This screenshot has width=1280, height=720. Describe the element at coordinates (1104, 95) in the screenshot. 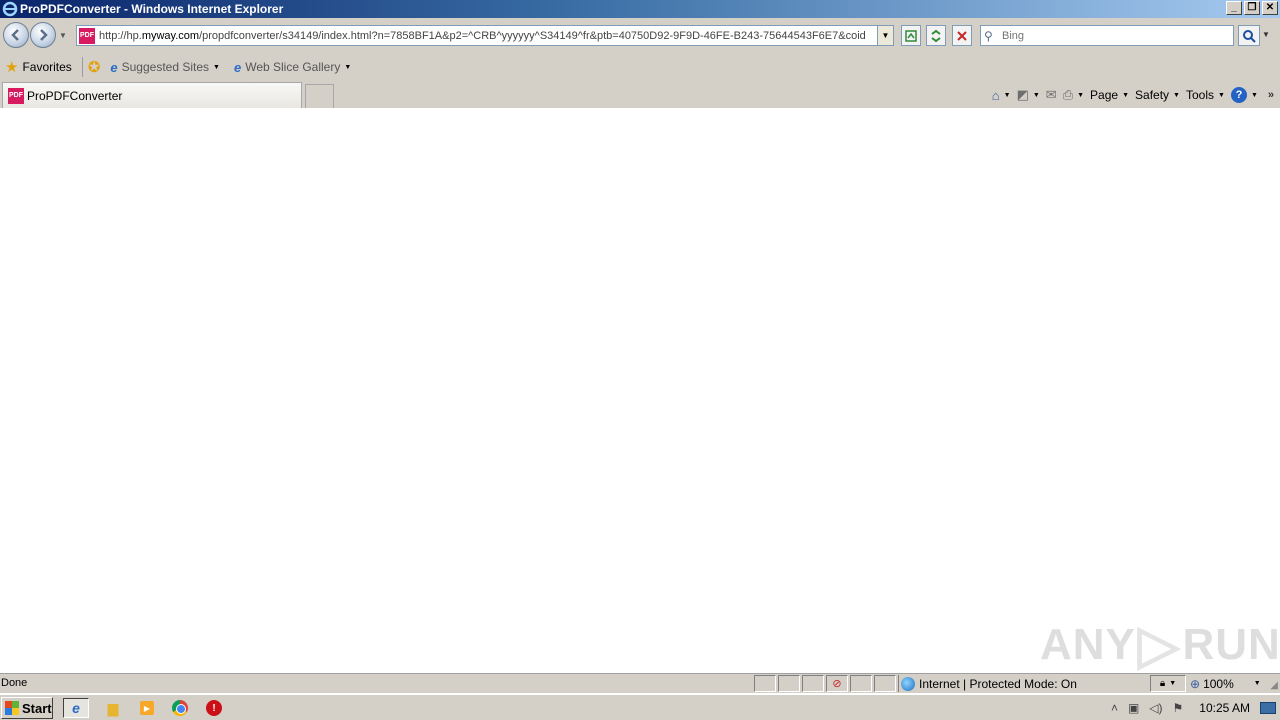

I see `page-menu-label: Page` at that location.